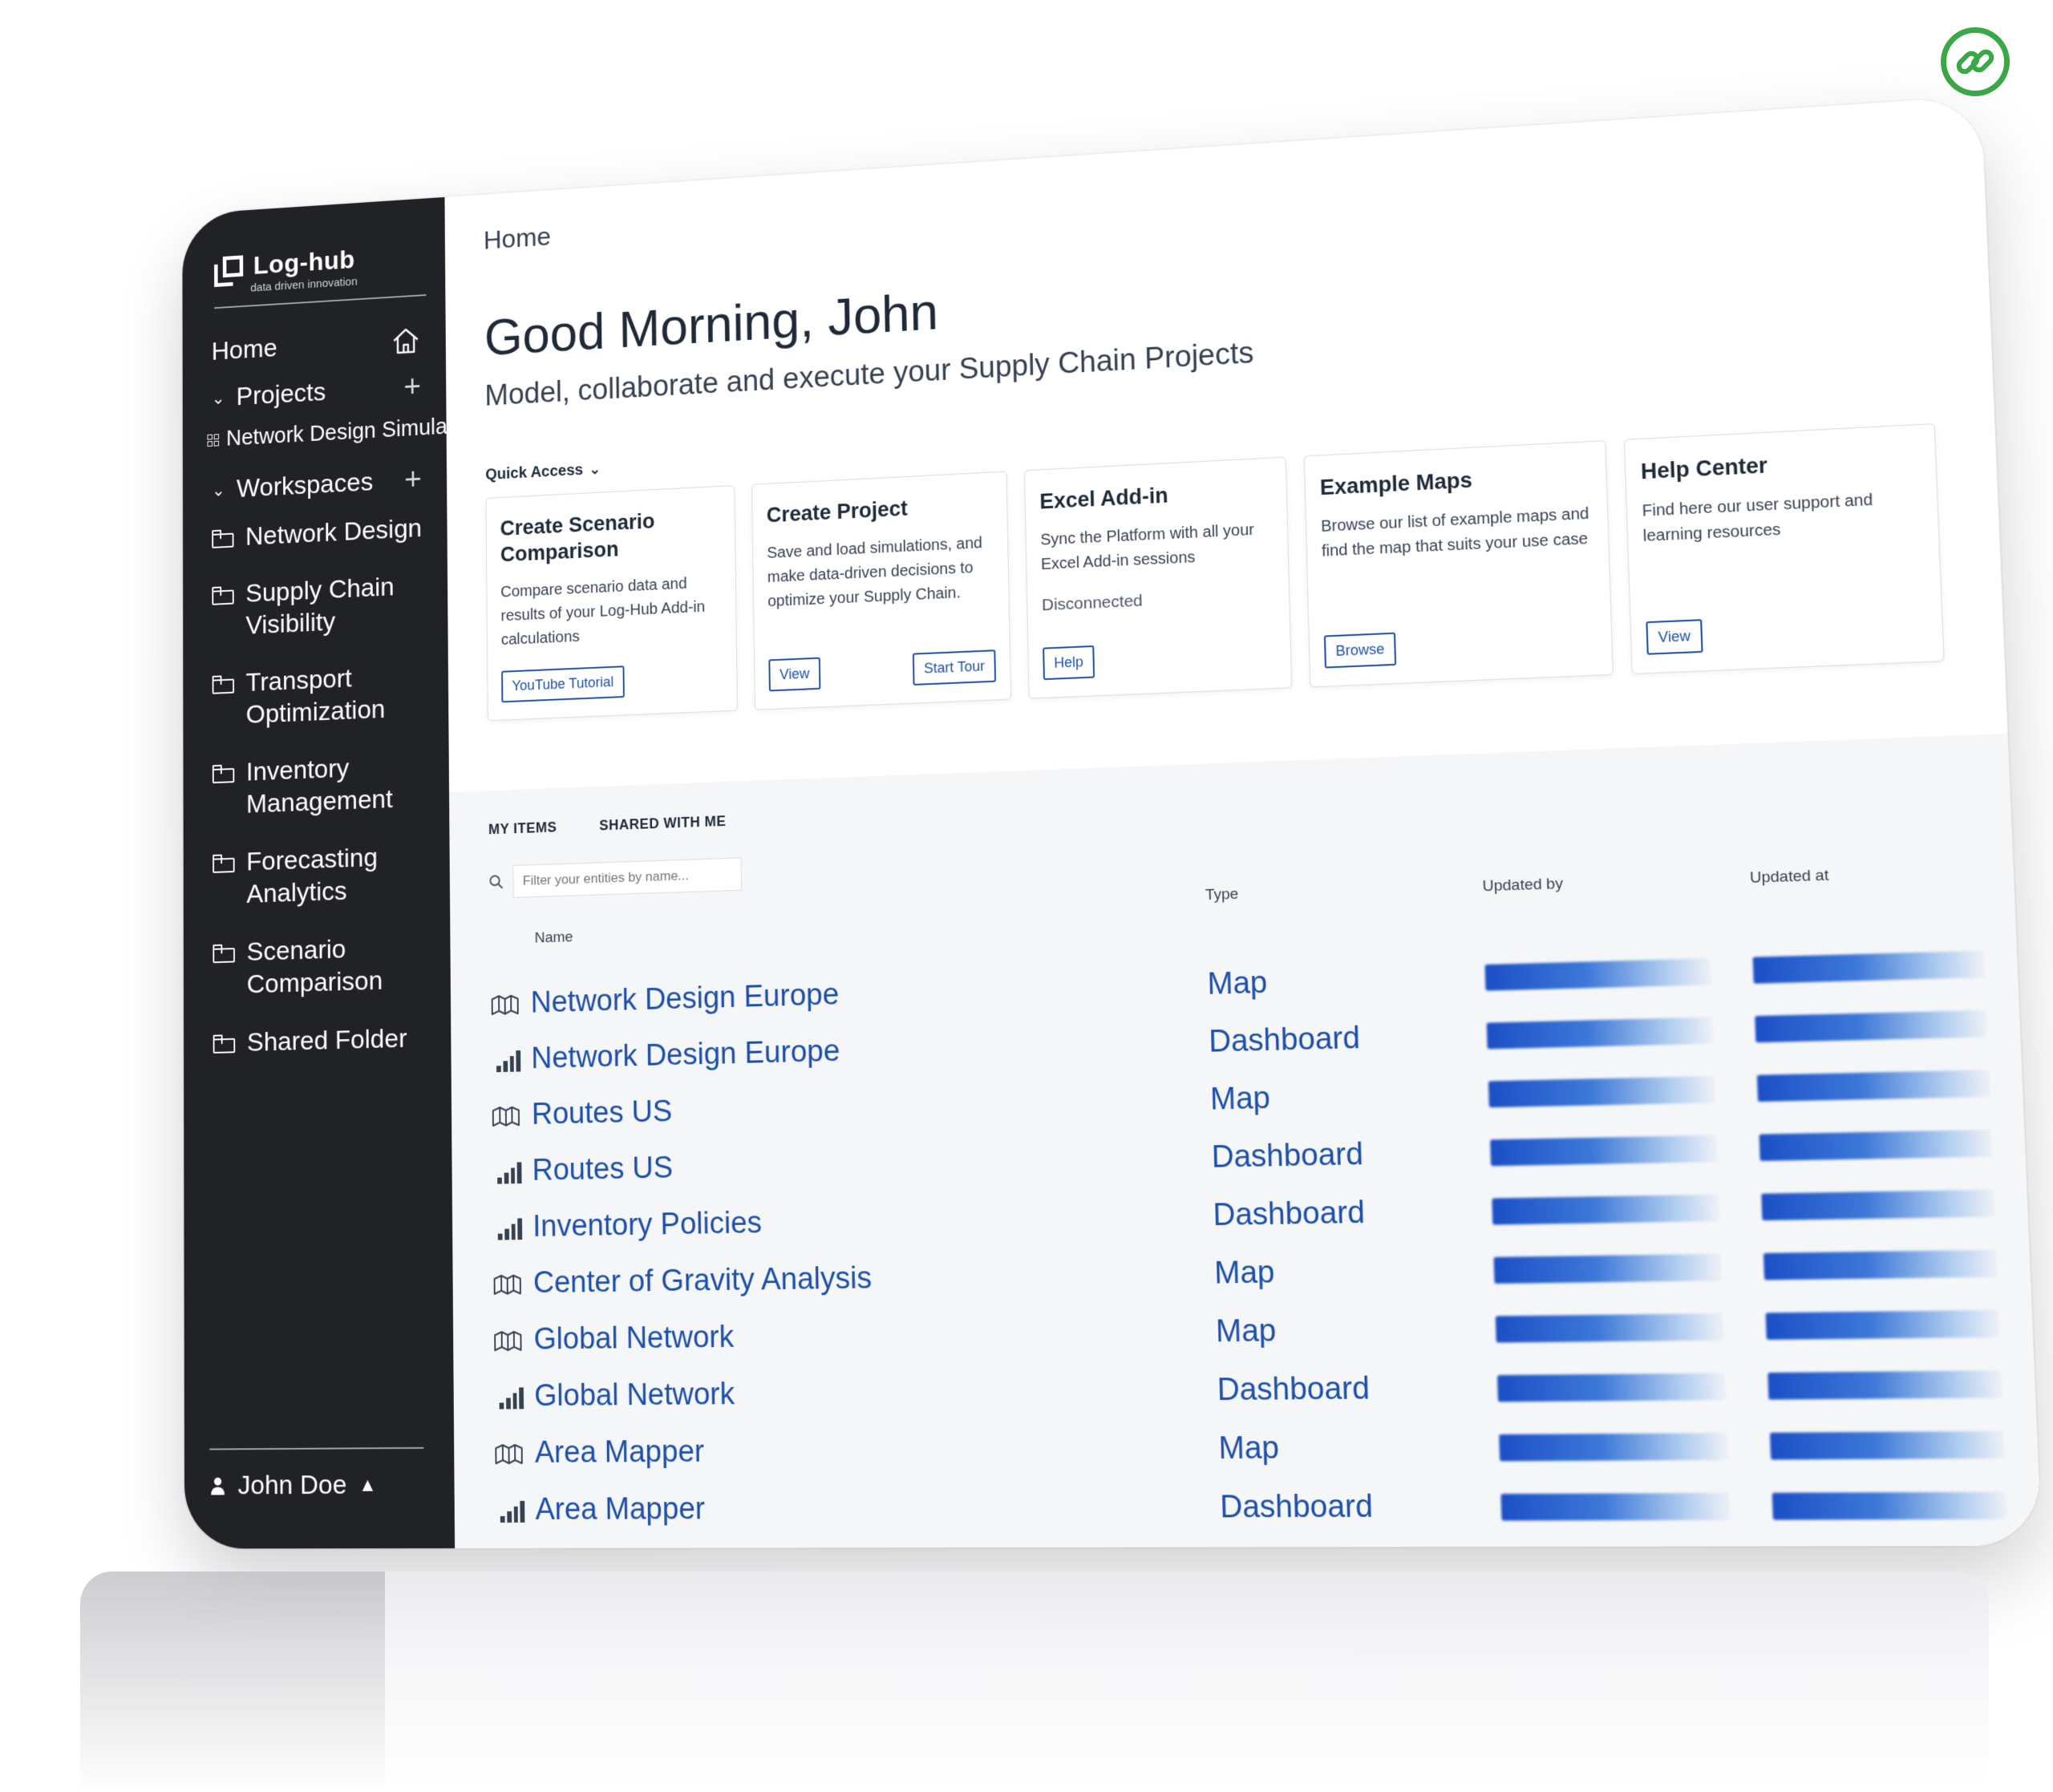 The width and height of the screenshot is (2053, 1792). Describe the element at coordinates (281, 394) in the screenshot. I see `projects-label: Projects` at that location.